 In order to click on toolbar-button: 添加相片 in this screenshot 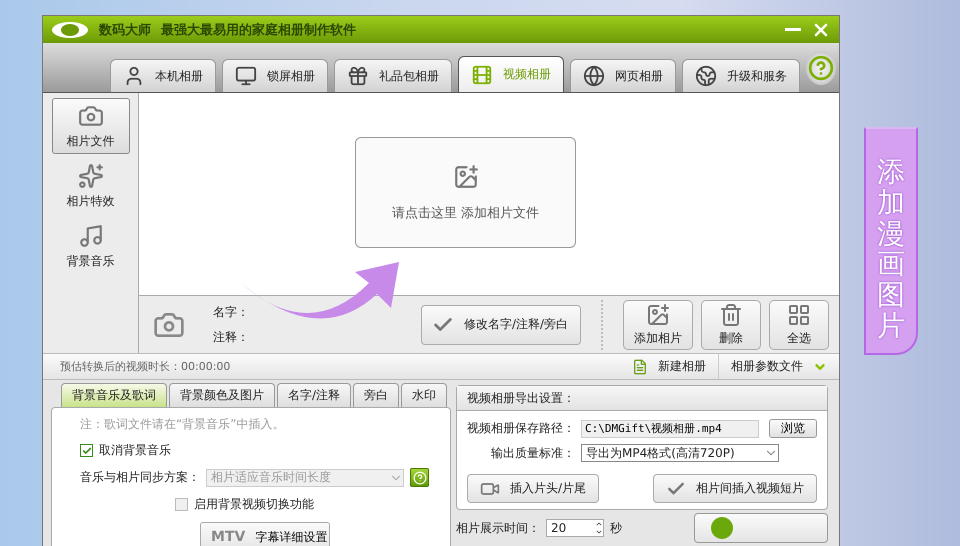, I will do `click(658, 325)`.